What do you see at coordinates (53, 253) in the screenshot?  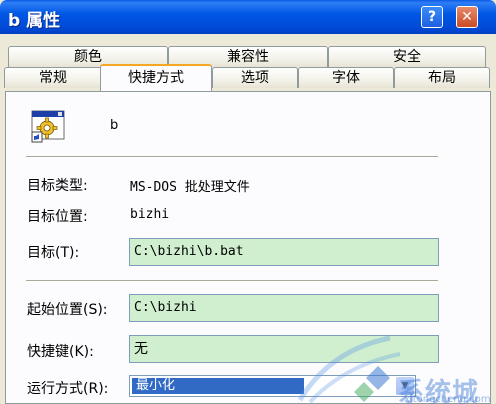 I see `target-label: 目标(T):` at bounding box center [53, 253].